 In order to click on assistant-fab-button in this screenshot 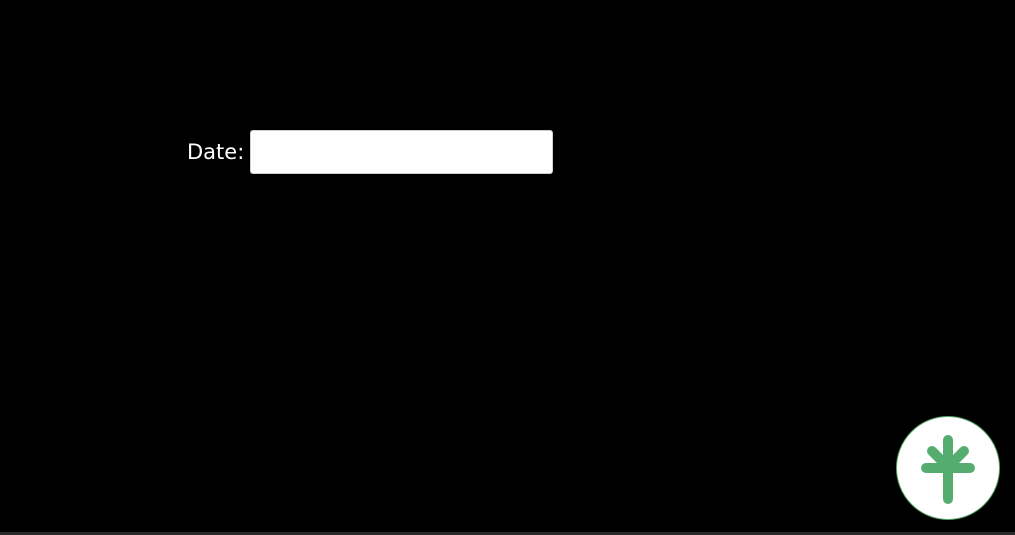, I will do `click(948, 468)`.